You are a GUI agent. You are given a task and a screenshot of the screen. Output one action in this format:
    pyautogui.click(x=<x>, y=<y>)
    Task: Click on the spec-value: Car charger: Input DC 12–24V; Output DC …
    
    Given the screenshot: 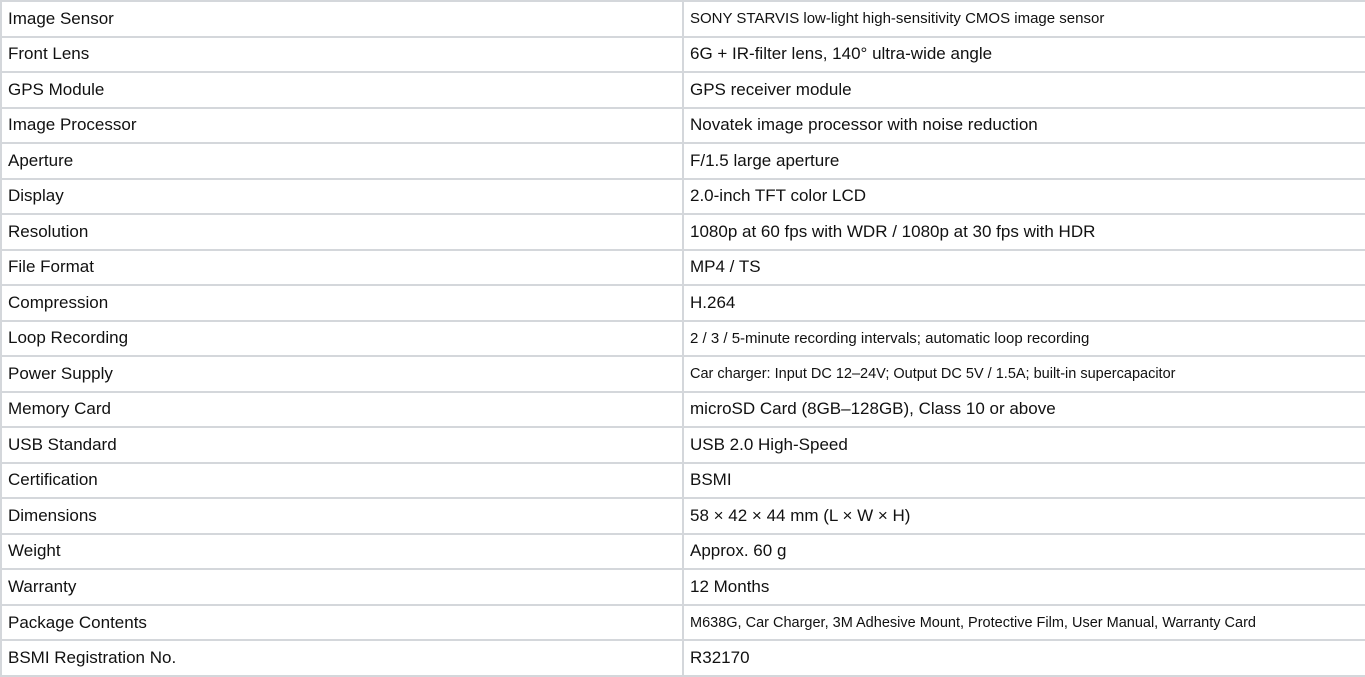 What is the action you would take?
    pyautogui.click(x=1023, y=374)
    